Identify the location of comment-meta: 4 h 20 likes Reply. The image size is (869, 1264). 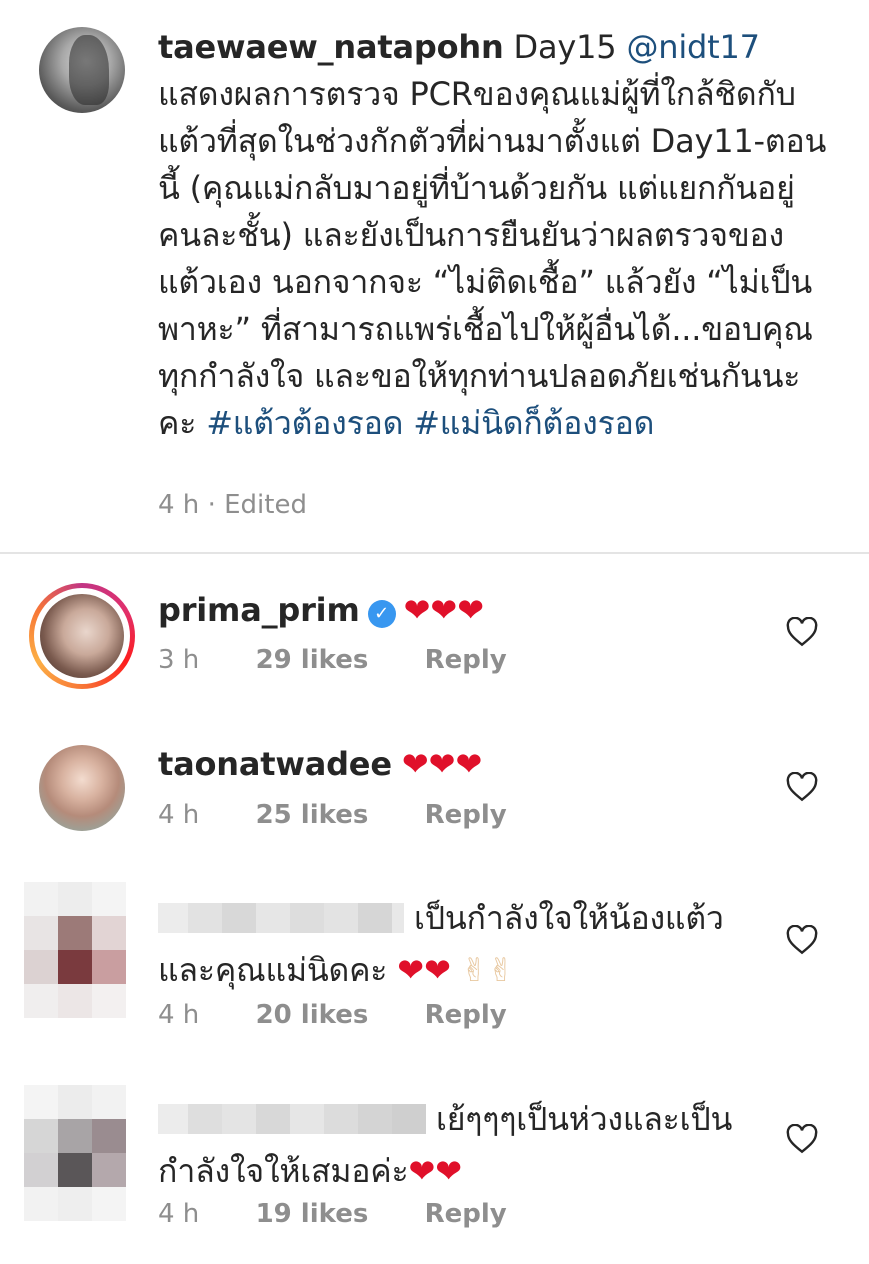
(332, 1015).